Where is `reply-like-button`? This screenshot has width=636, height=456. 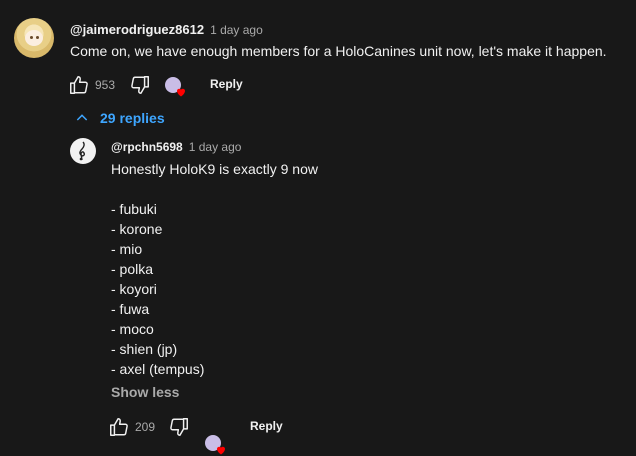
reply-like-button is located at coordinates (119, 427).